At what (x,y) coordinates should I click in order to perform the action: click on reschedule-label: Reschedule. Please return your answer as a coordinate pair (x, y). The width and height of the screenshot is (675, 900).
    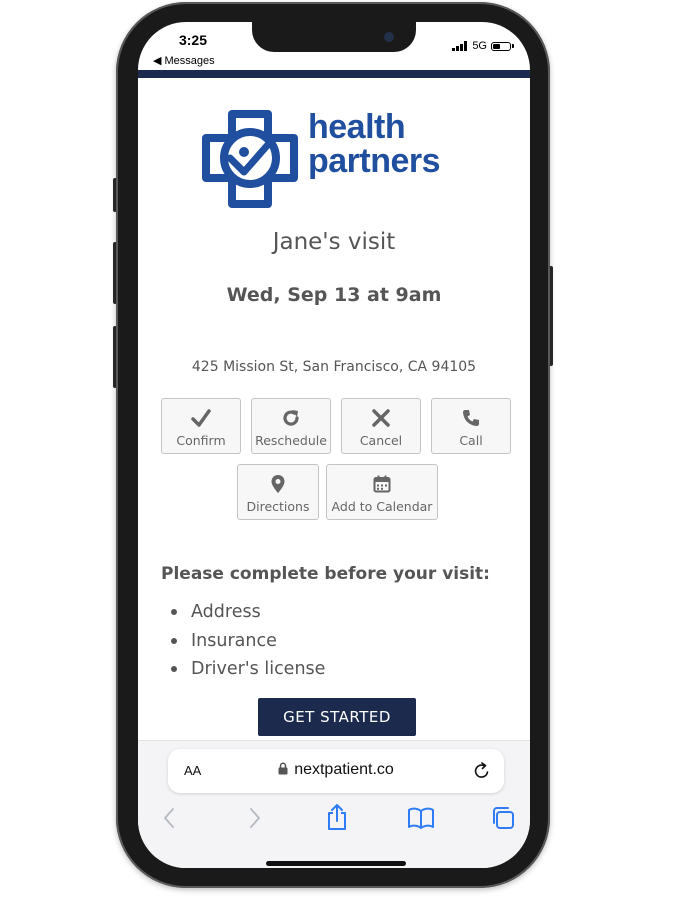
    Looking at the image, I should click on (291, 440).